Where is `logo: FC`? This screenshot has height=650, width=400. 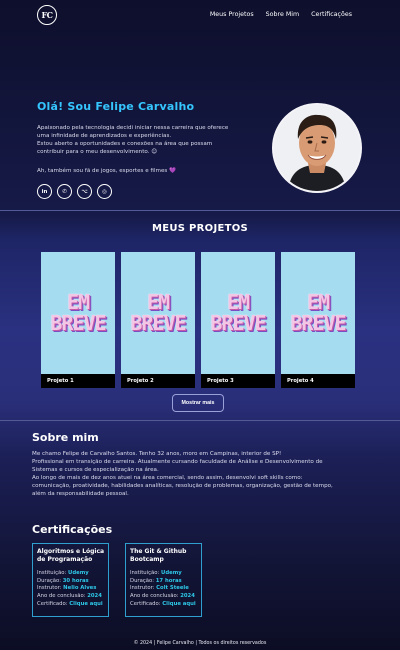 logo: FC is located at coordinates (47, 15).